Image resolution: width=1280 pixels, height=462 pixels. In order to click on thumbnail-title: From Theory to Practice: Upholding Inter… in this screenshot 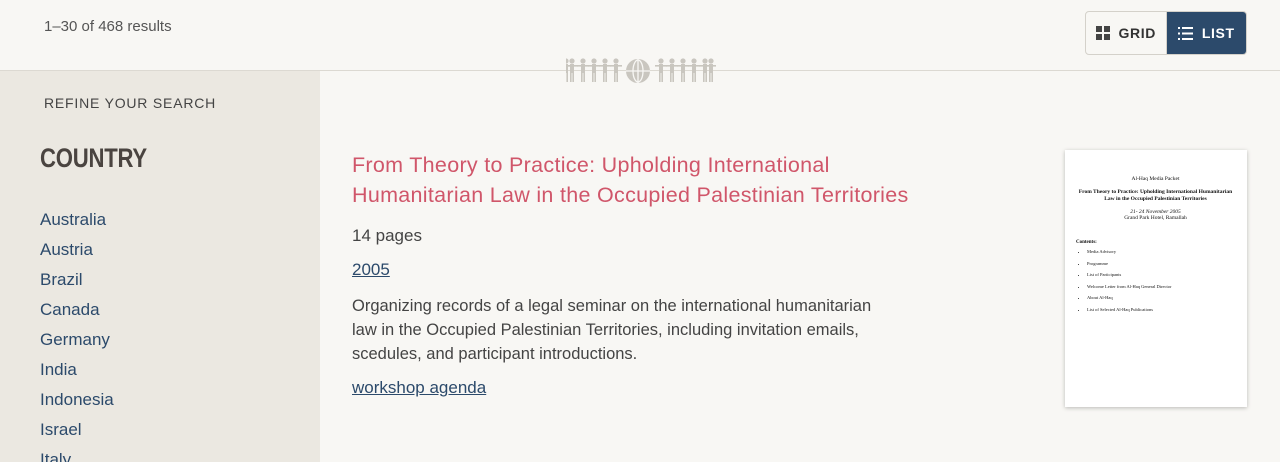, I will do `click(1155, 195)`.